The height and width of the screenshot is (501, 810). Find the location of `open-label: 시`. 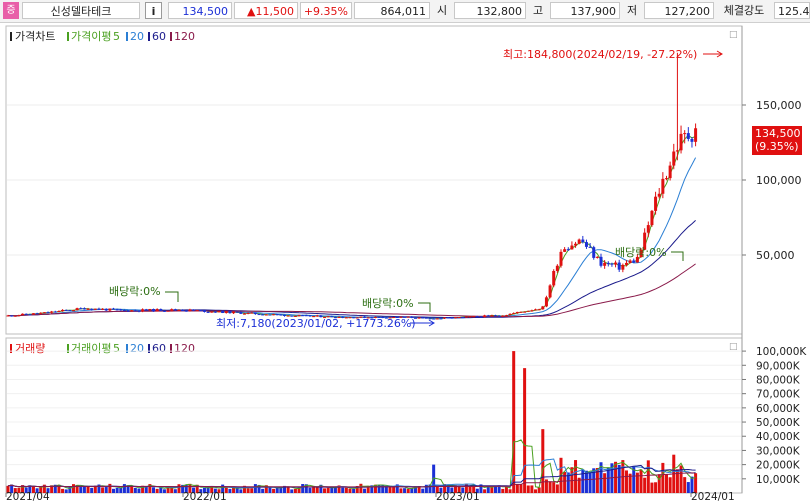

open-label: 시 is located at coordinates (442, 10).